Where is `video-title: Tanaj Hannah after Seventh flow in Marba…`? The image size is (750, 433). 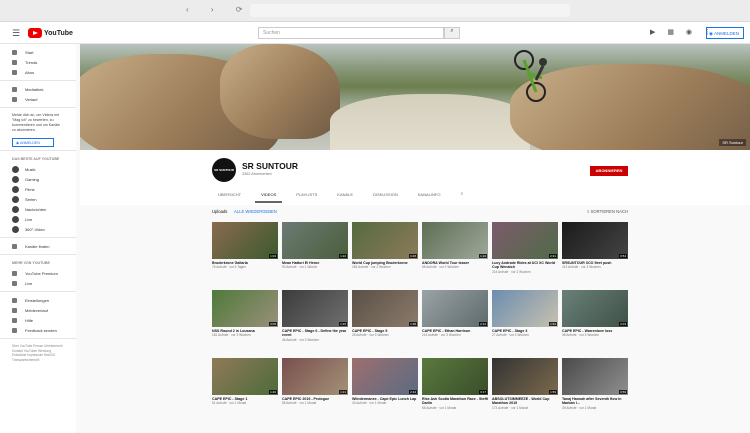
video-title: Tanaj Hannah after Seventh flow in Marba… is located at coordinates (595, 401).